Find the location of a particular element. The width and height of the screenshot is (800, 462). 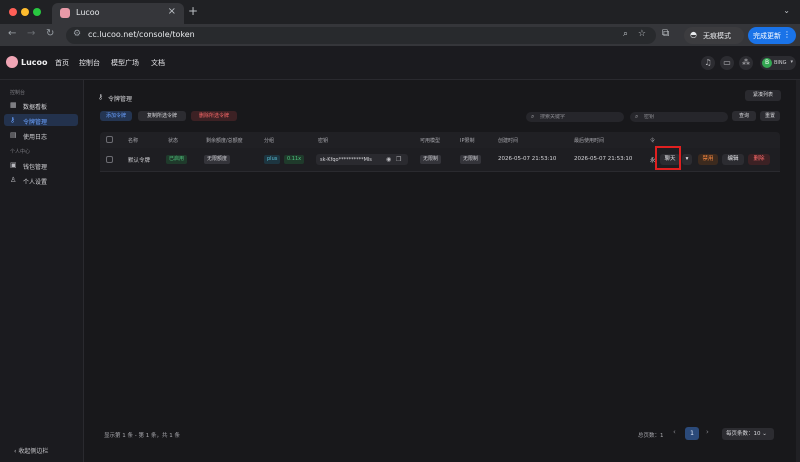

eye-icon: ◉ is located at coordinates (388, 159).